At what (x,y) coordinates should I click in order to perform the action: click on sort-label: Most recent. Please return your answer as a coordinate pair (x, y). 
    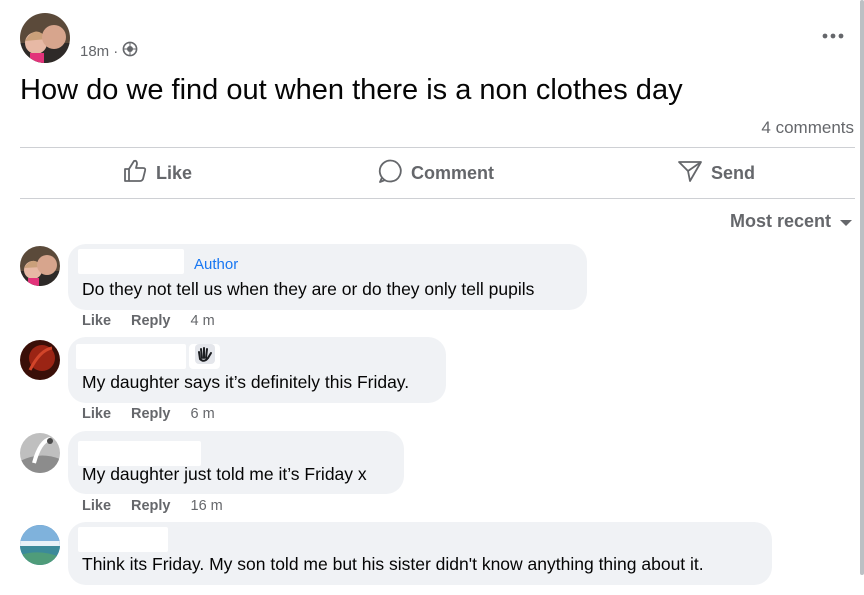
    Looking at the image, I should click on (780, 221).